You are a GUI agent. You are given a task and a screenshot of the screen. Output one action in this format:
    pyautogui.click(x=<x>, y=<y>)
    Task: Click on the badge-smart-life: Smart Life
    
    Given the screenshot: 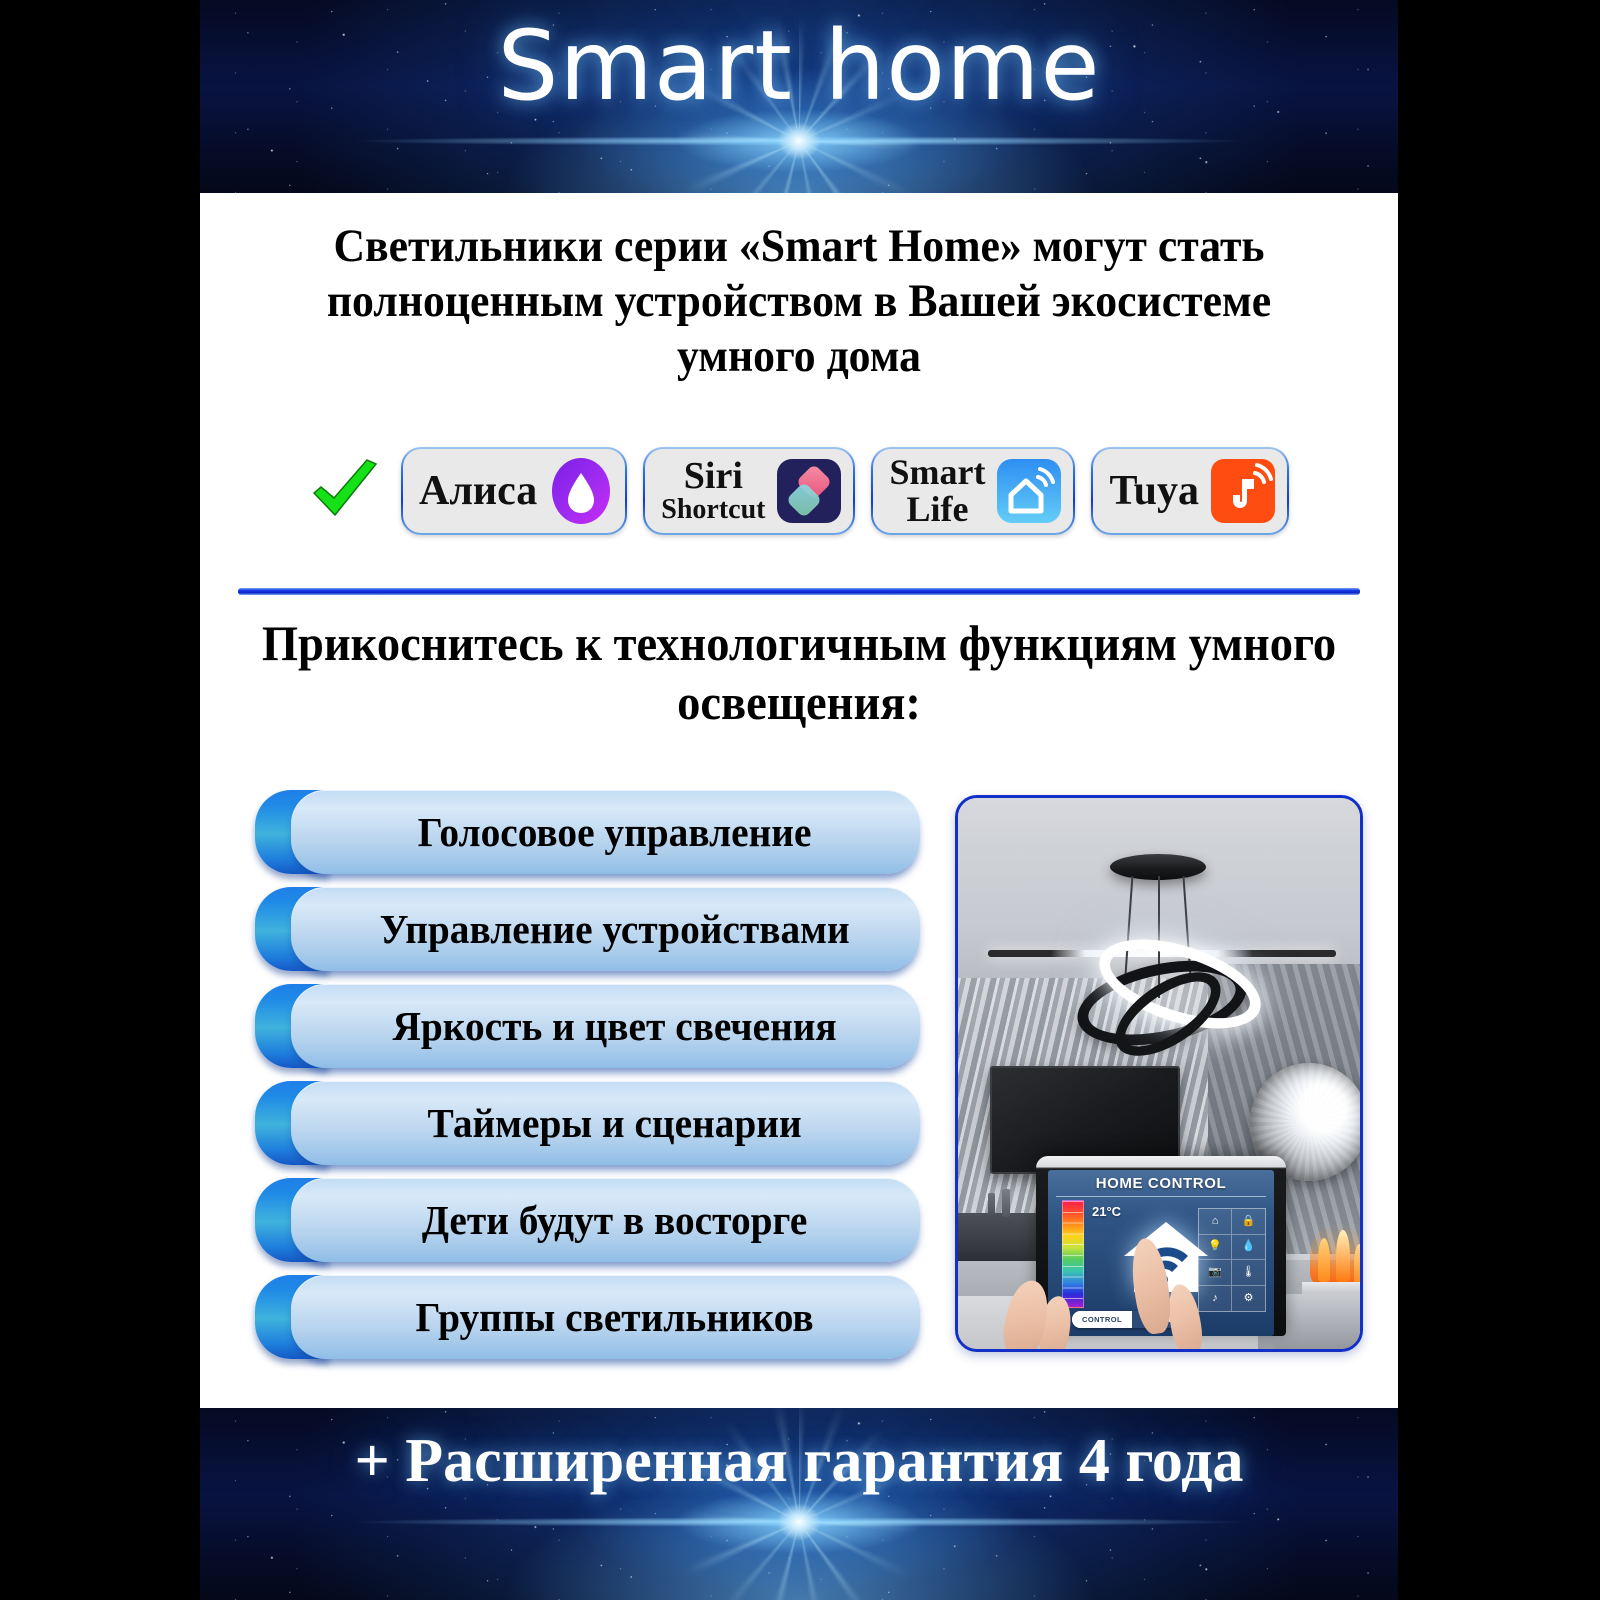 What is the action you would take?
    pyautogui.click(x=973, y=491)
    